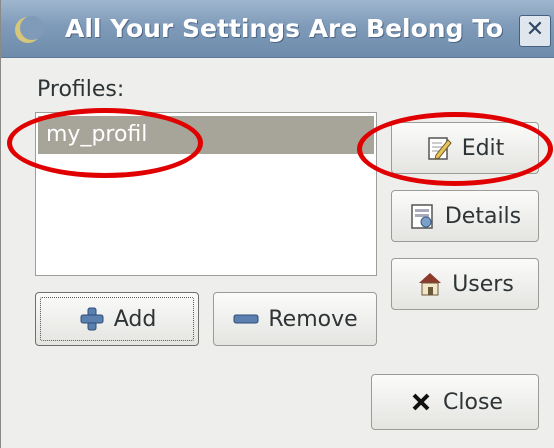 This screenshot has height=448, width=554. What do you see at coordinates (284, 28) in the screenshot?
I see `window-title: All Your Settings Are Belong To` at bounding box center [284, 28].